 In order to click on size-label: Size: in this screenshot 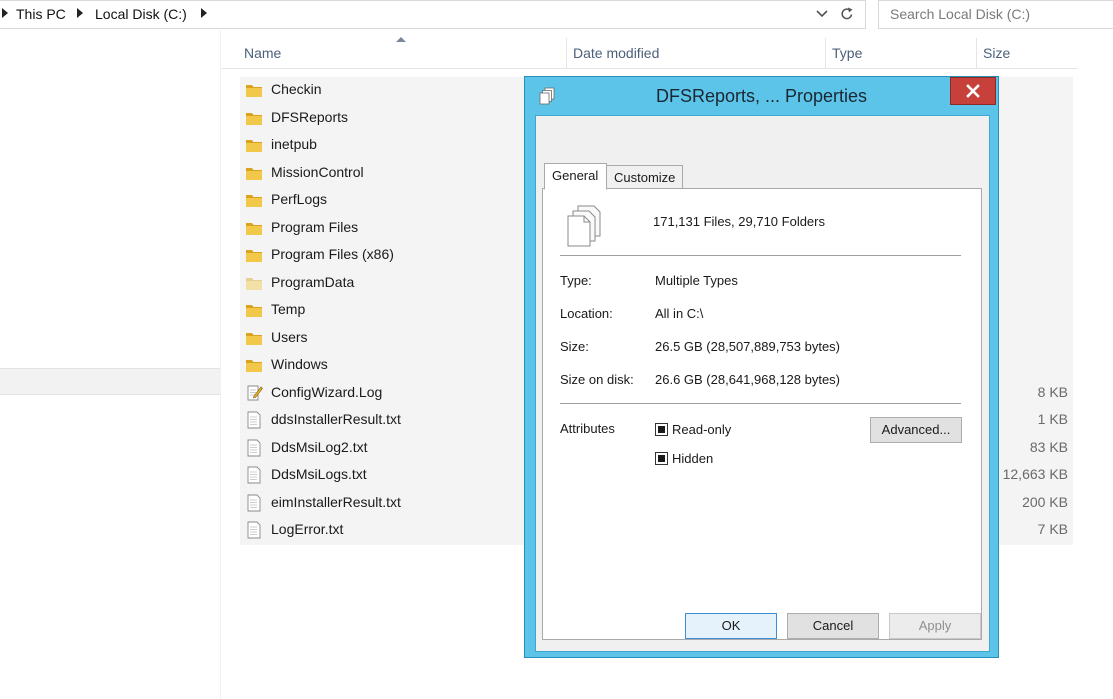, I will do `click(574, 346)`.